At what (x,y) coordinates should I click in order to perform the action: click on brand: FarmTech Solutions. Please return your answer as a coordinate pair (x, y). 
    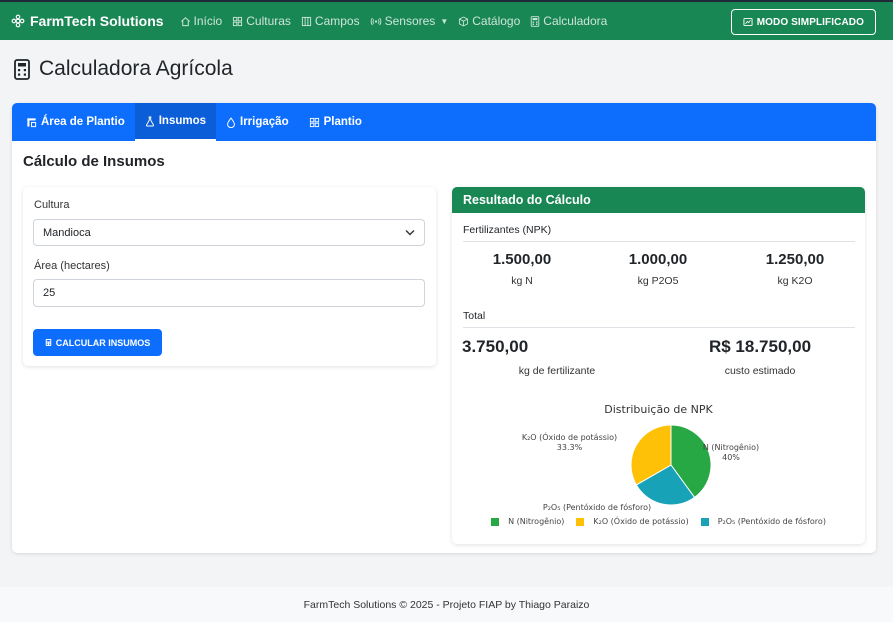
    Looking at the image, I should click on (87, 21).